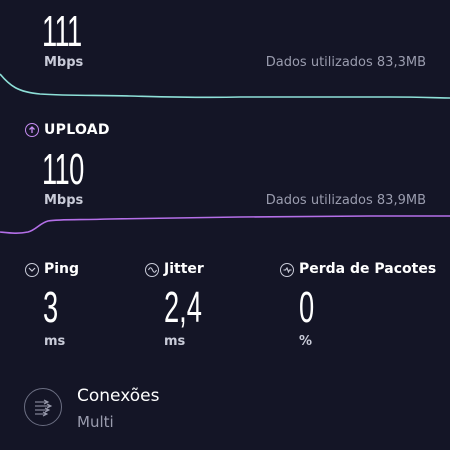 Image resolution: width=450 pixels, height=450 pixels. What do you see at coordinates (95, 422) in the screenshot?
I see `connections-mode: Multi` at bounding box center [95, 422].